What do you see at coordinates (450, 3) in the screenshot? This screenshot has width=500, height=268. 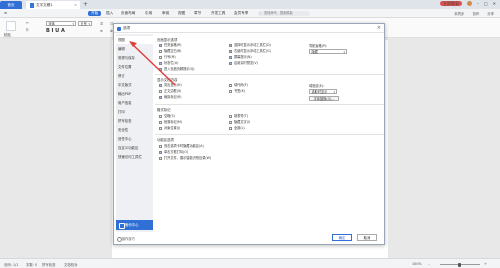 I see `login-button: 立即登录` at bounding box center [450, 3].